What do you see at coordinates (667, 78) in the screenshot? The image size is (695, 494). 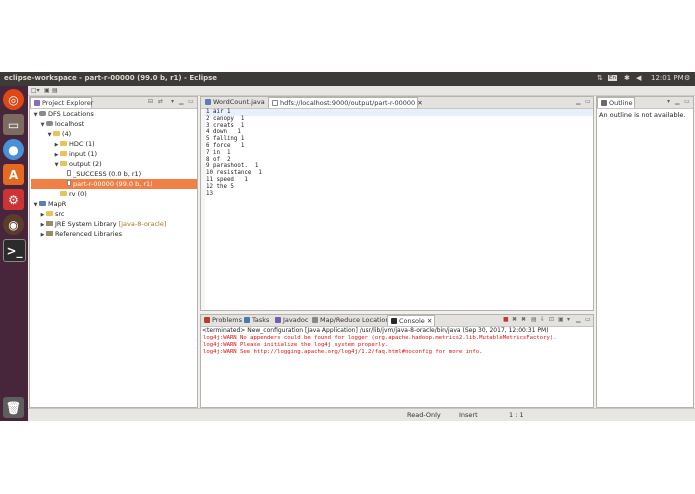 I see `clock: 12:01 PM` at bounding box center [667, 78].